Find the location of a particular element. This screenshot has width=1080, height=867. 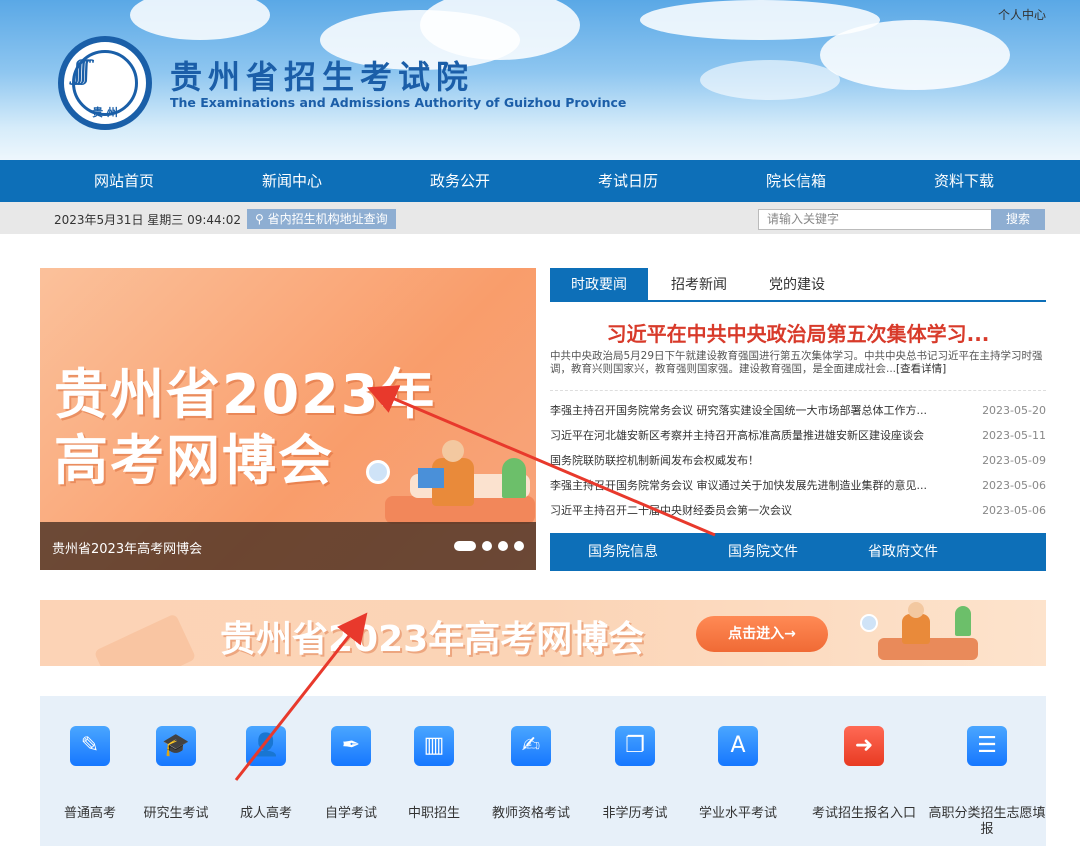

link-provincial-gov-docs: 省政府文件 is located at coordinates (903, 552).